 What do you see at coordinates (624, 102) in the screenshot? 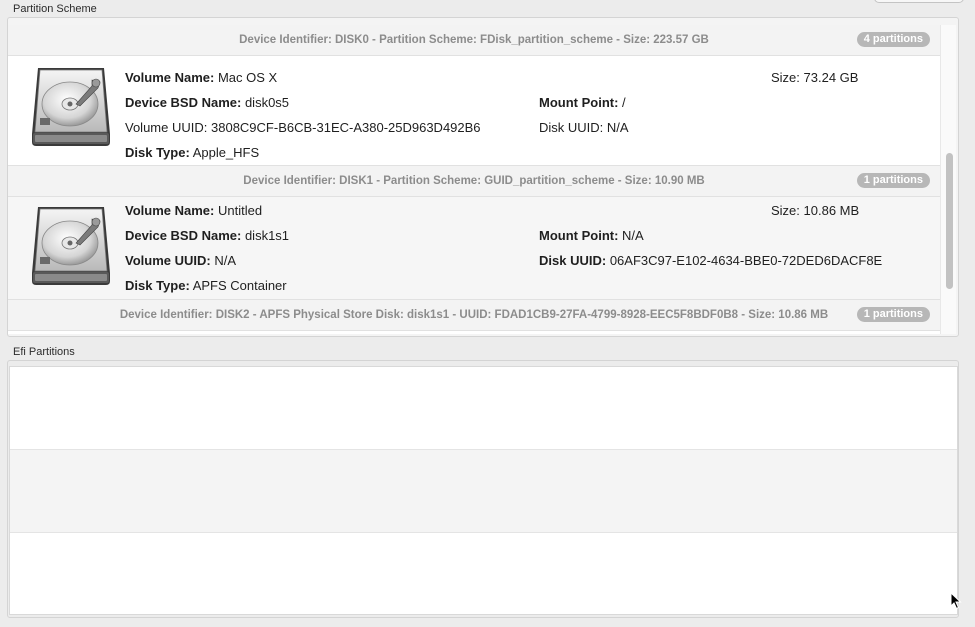
I see `mount-point-value: /` at bounding box center [624, 102].